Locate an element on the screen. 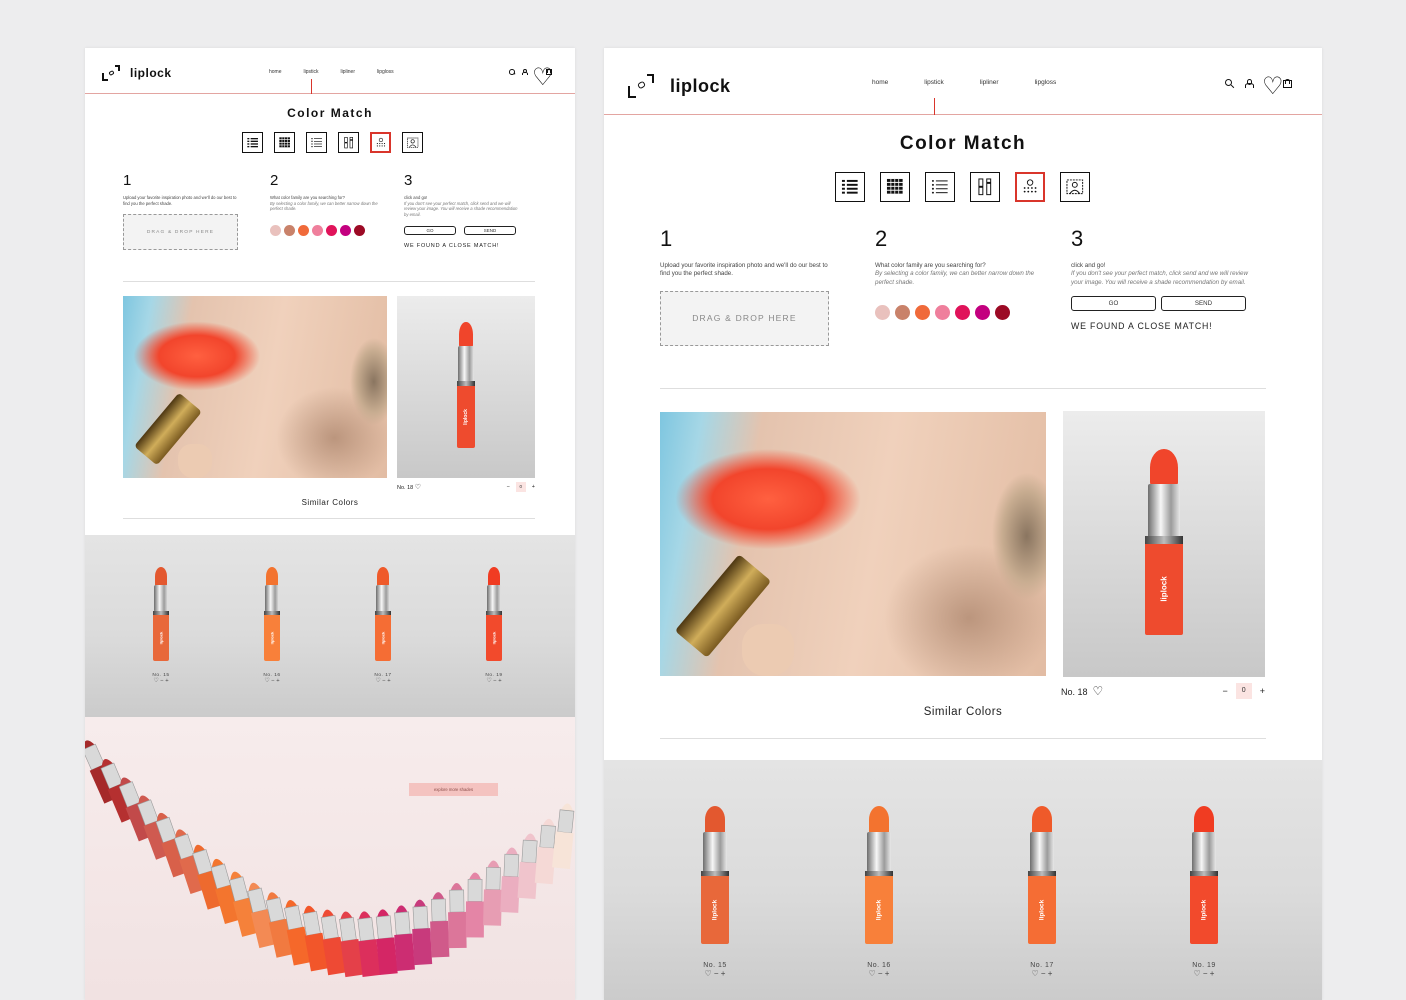  product-info: No. 18 ♡ is located at coordinates (1082, 691).